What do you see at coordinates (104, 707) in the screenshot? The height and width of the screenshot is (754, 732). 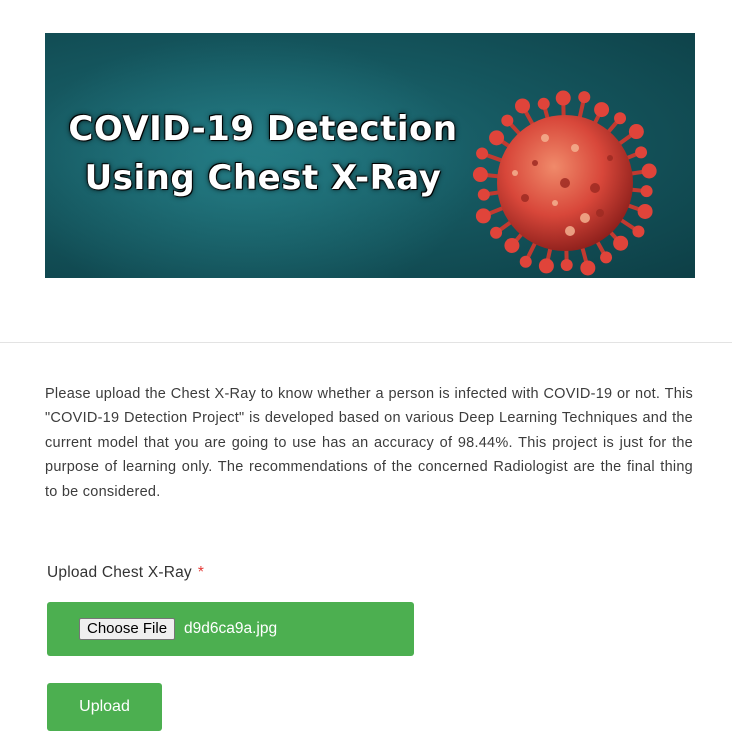 I see `upload-button: Upload` at bounding box center [104, 707].